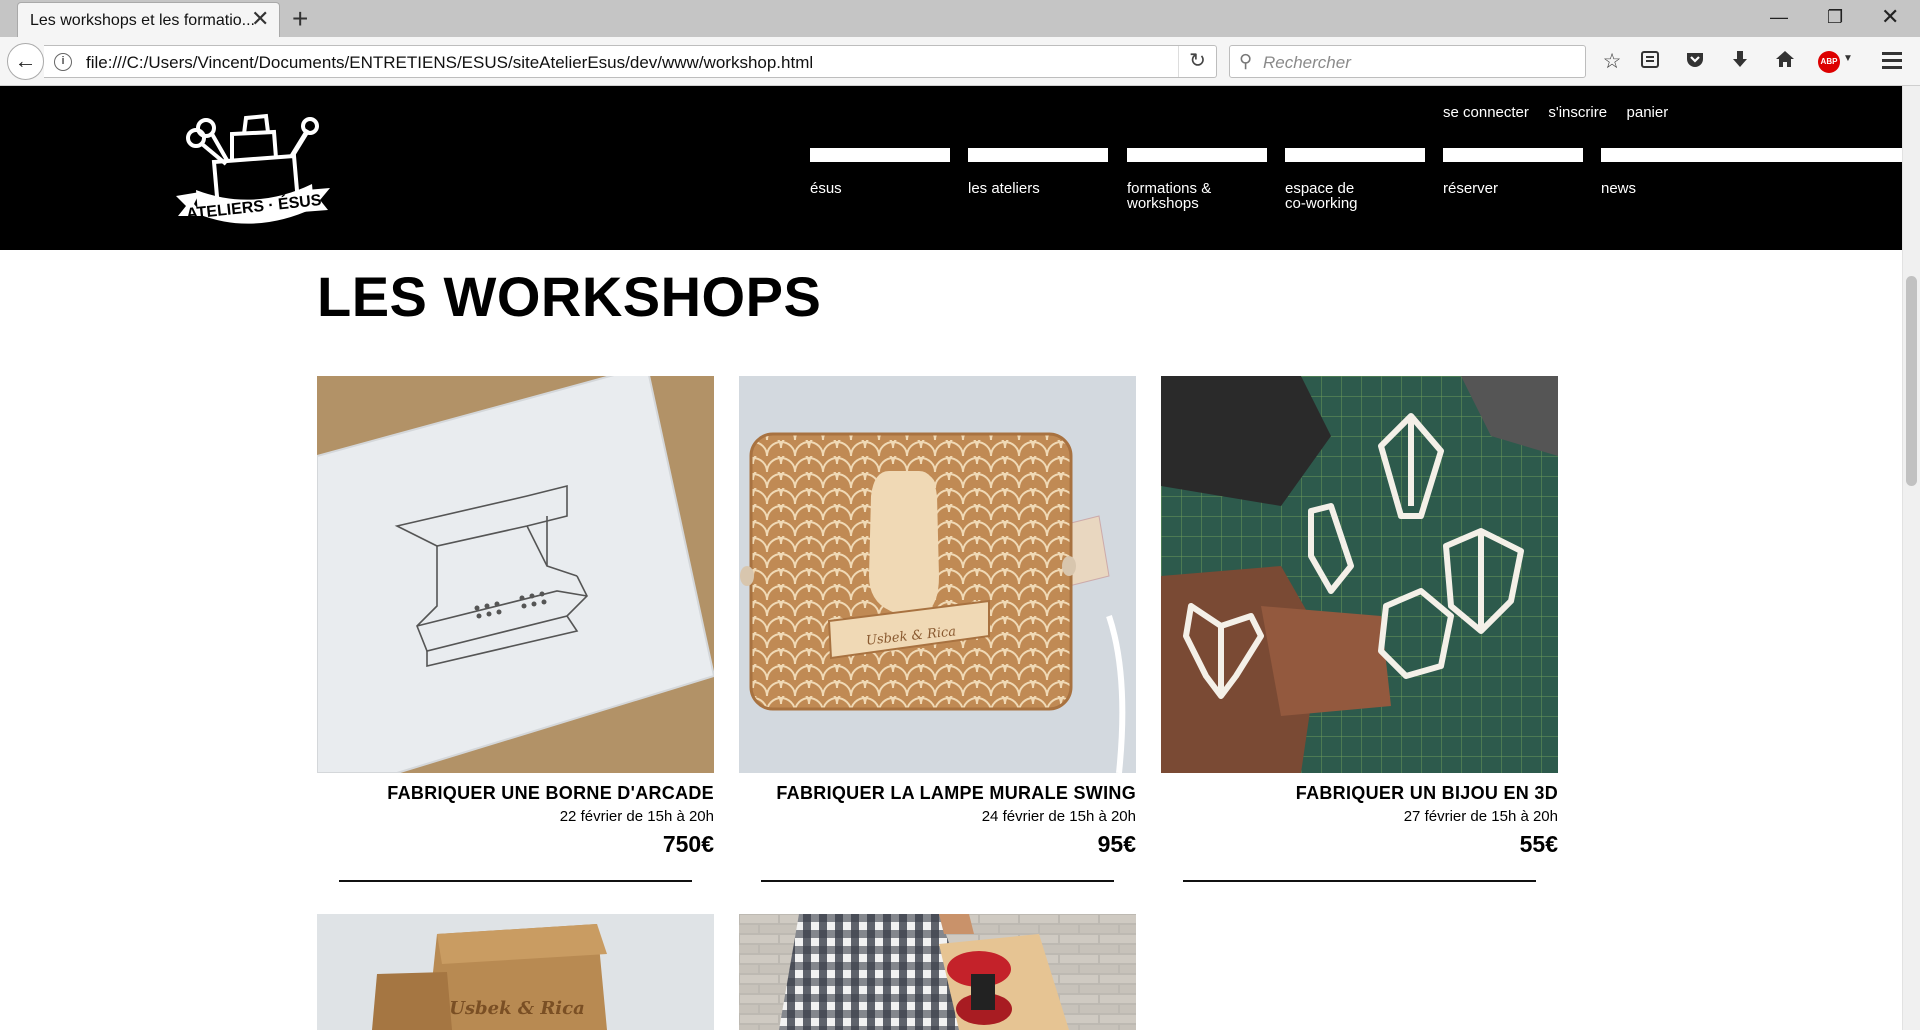  What do you see at coordinates (1359, 574) in the screenshot?
I see `3d-jewelry-image` at bounding box center [1359, 574].